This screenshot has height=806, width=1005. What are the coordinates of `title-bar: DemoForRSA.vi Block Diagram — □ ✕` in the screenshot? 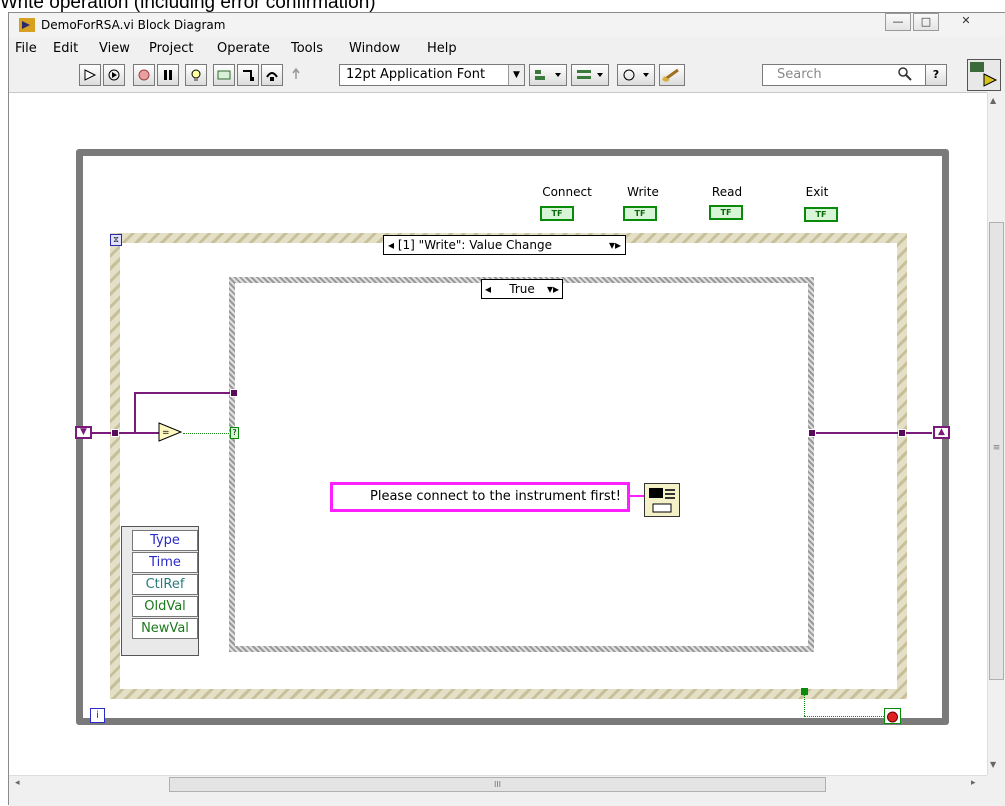 It's located at (507, 25).